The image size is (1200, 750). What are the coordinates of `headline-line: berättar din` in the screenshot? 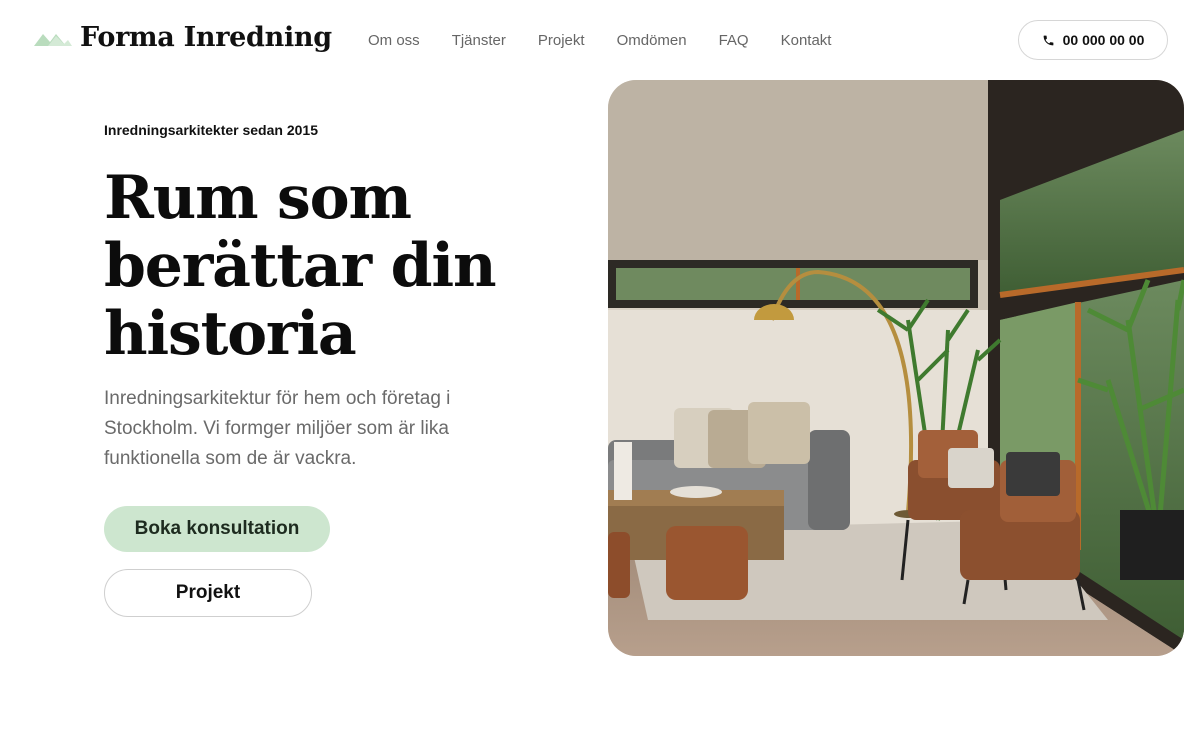 It's located at (300, 266).